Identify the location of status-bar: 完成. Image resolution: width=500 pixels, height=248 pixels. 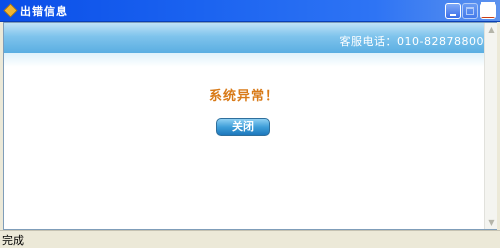
(250, 238).